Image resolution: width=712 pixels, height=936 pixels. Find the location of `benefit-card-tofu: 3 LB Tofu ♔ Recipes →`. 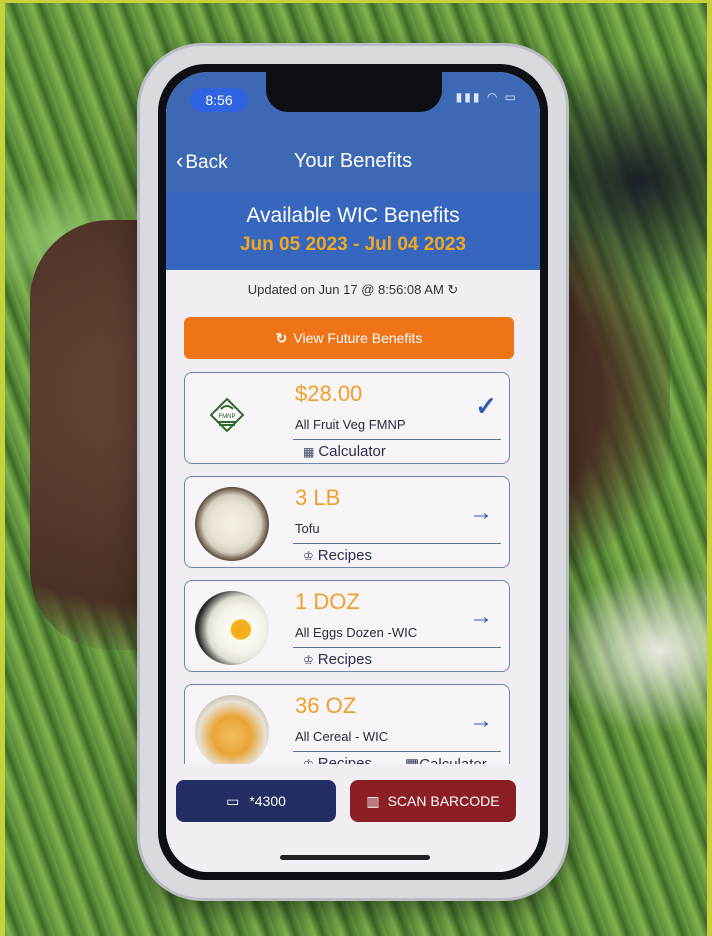

benefit-card-tofu: 3 LB Tofu ♔ Recipes → is located at coordinates (347, 522).